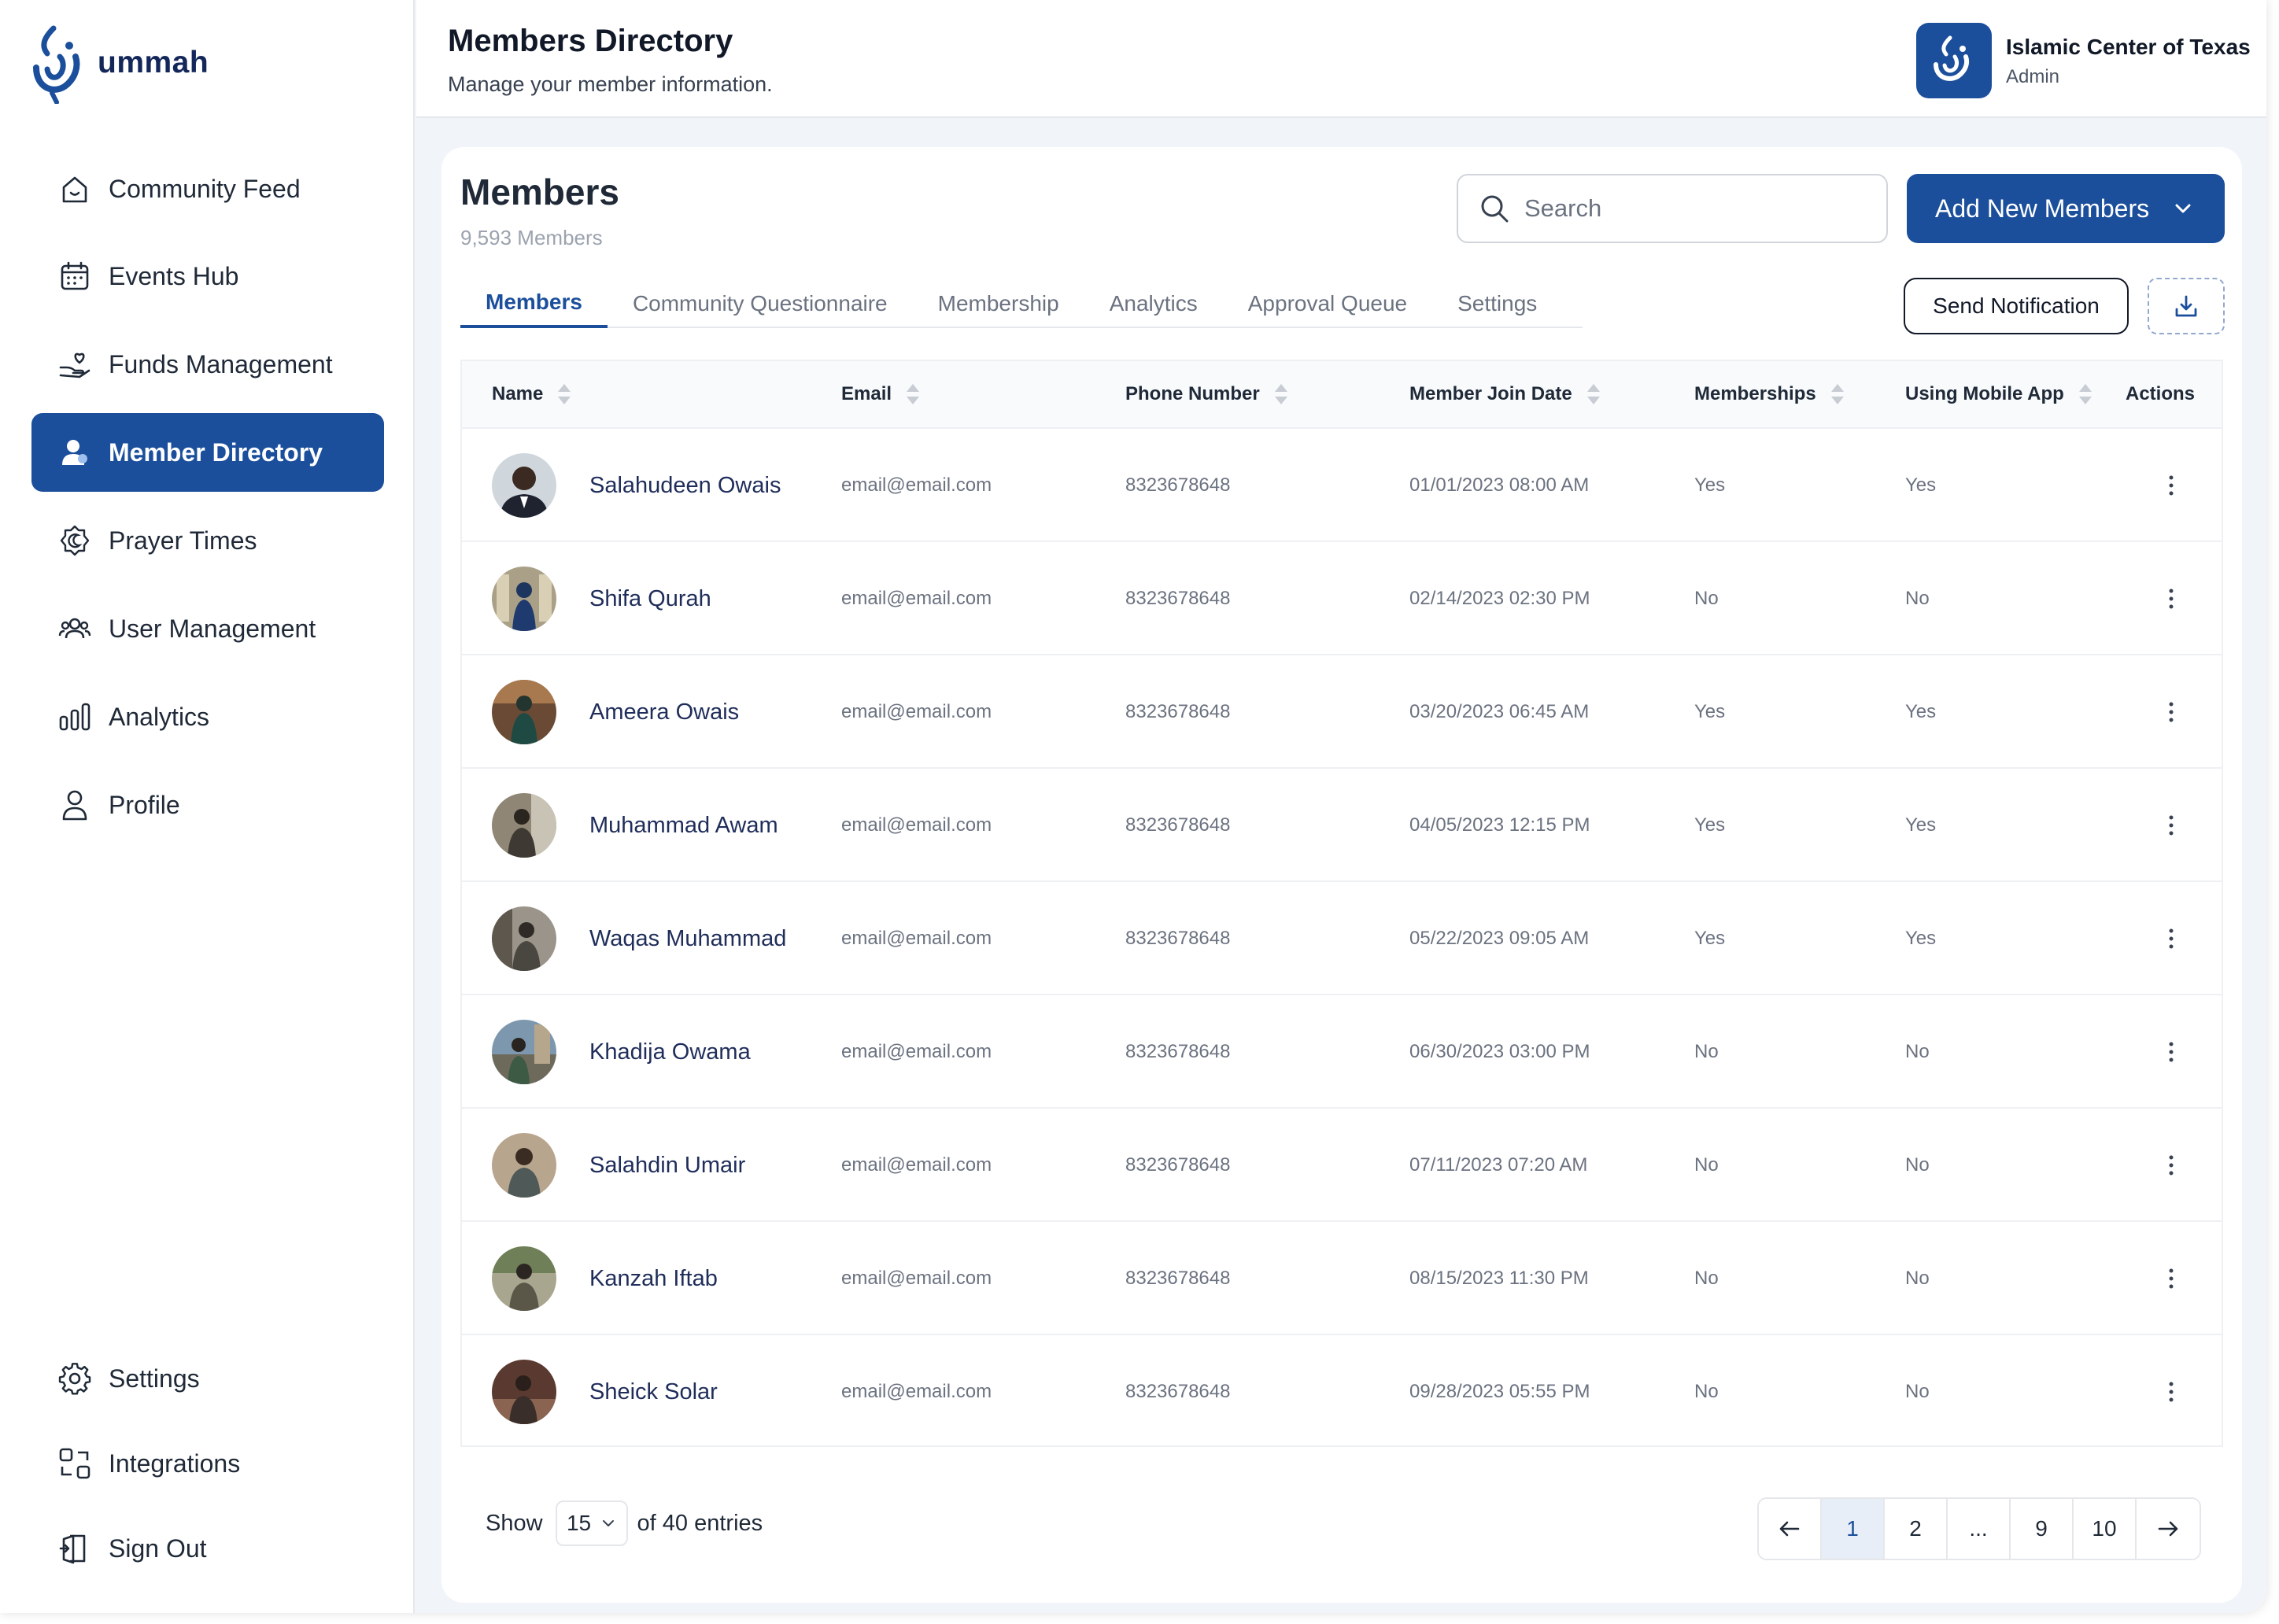 Image resolution: width=2279 pixels, height=1624 pixels. I want to click on member-phone: 8323678648, so click(1178, 485).